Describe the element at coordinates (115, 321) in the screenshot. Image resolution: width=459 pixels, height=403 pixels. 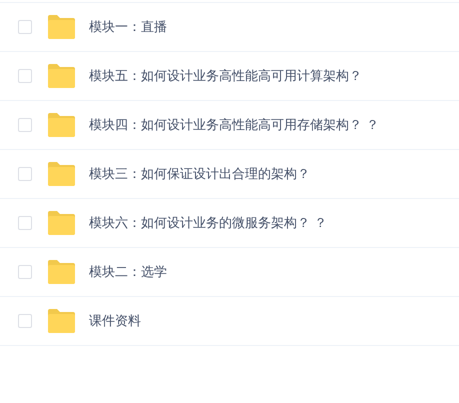
I see `folder-name: 课件资料` at that location.